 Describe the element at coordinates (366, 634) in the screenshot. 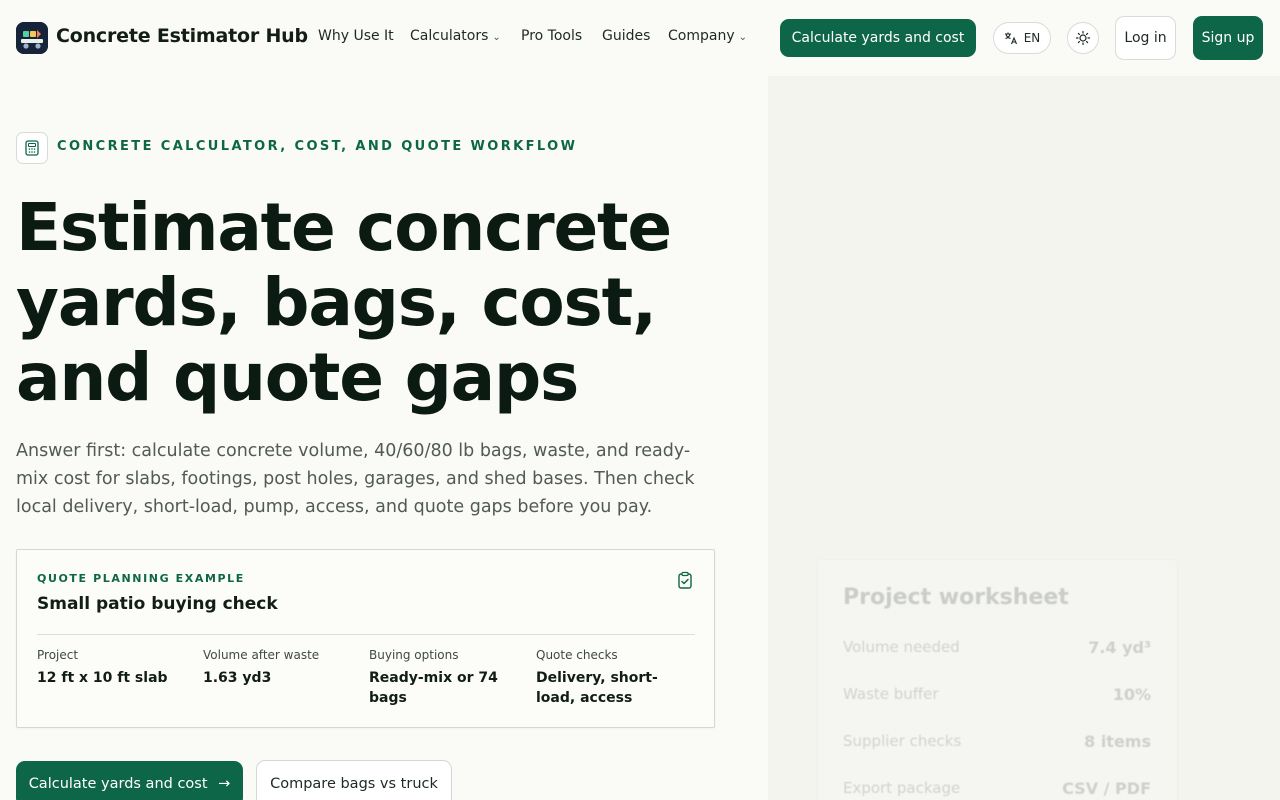

I see `card-divider` at that location.